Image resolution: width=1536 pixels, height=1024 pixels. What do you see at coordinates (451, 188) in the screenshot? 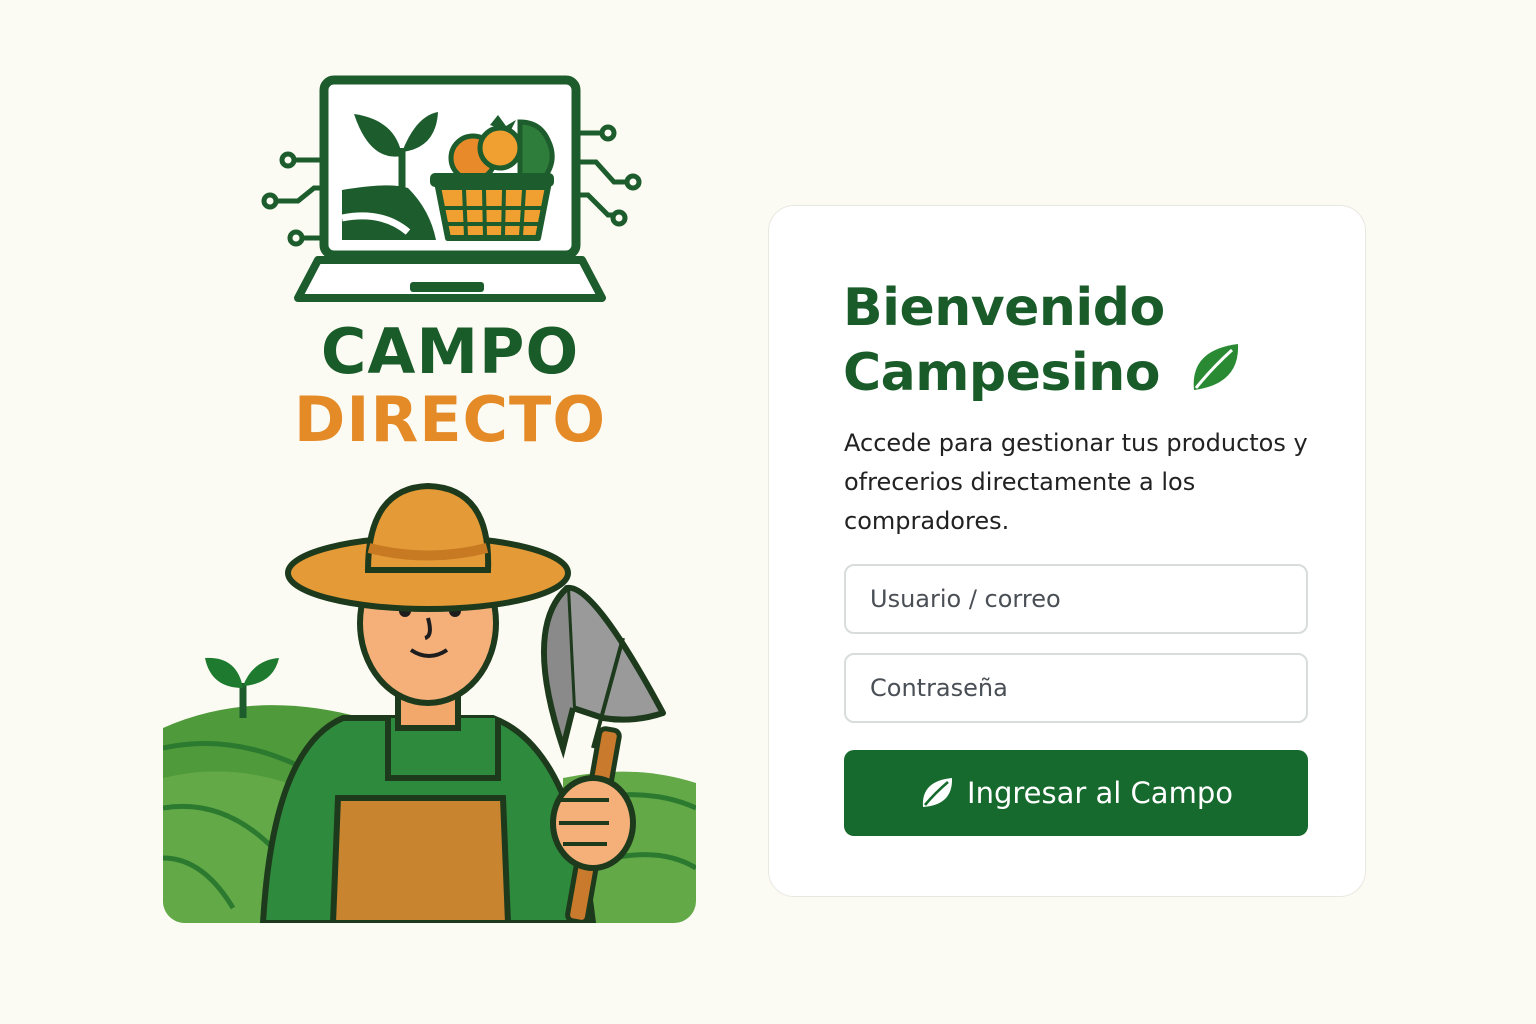
I see `laptop-farm-logo-icon` at bounding box center [451, 188].